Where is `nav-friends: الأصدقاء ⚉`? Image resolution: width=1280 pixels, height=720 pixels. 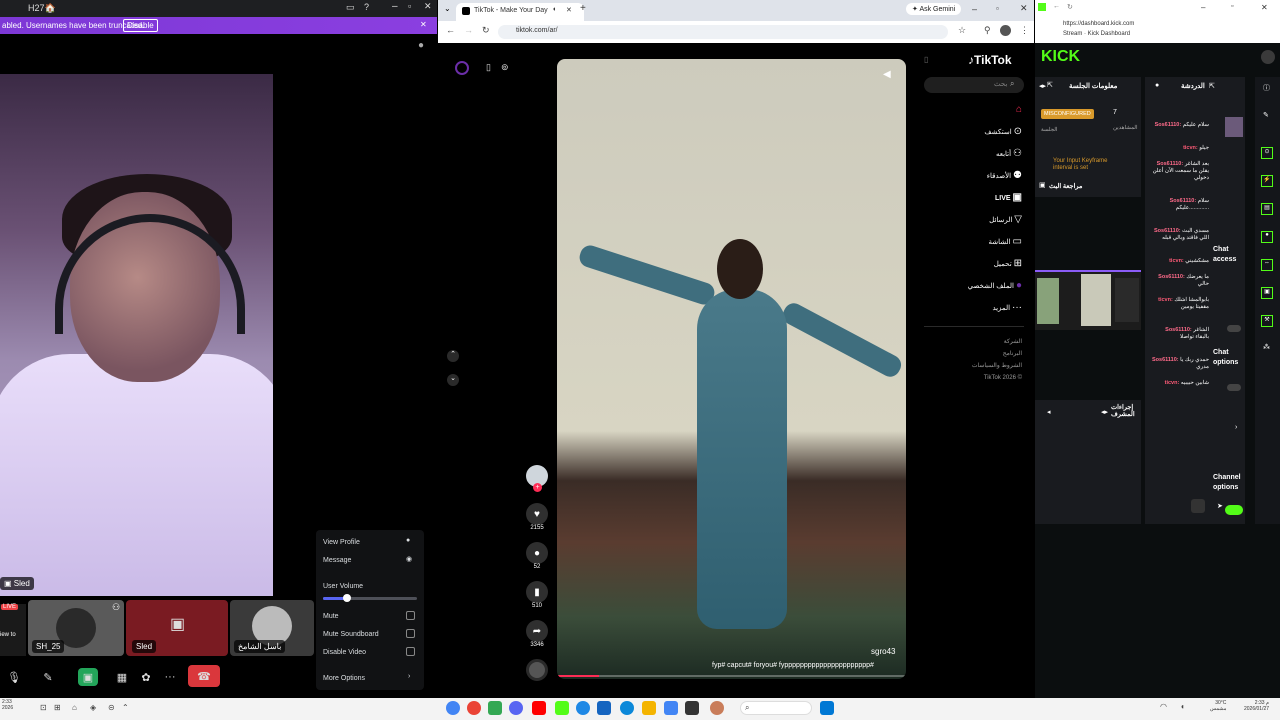 nav-friends: الأصدقاء ⚉ is located at coordinates (980, 175).